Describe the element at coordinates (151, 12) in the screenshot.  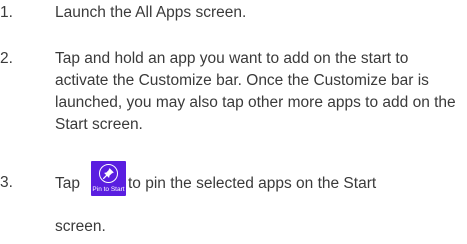
I see `step-text: Launch the All Apps screen.` at that location.